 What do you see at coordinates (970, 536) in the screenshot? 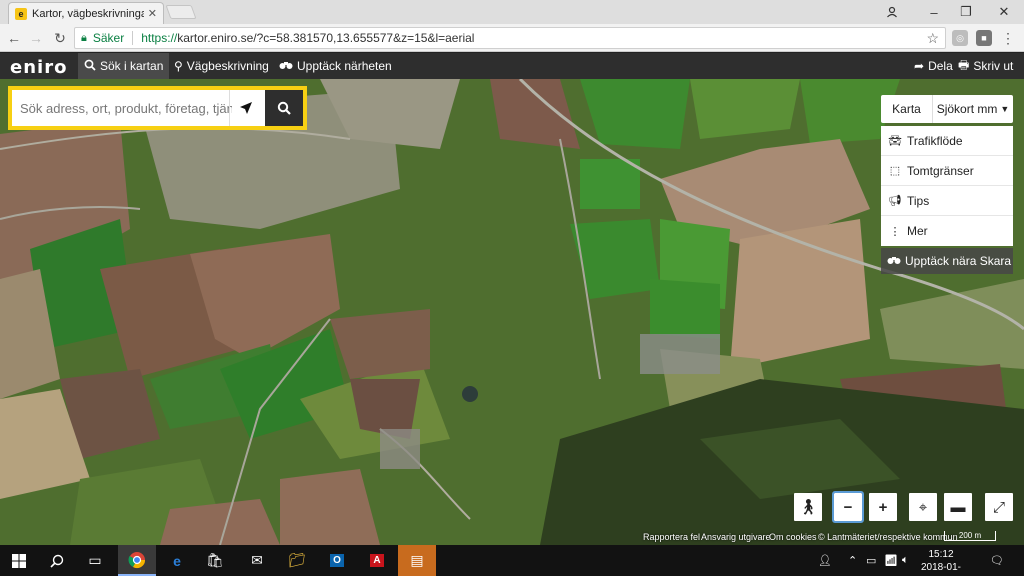
I see `scale-bar: 200 m` at bounding box center [970, 536].